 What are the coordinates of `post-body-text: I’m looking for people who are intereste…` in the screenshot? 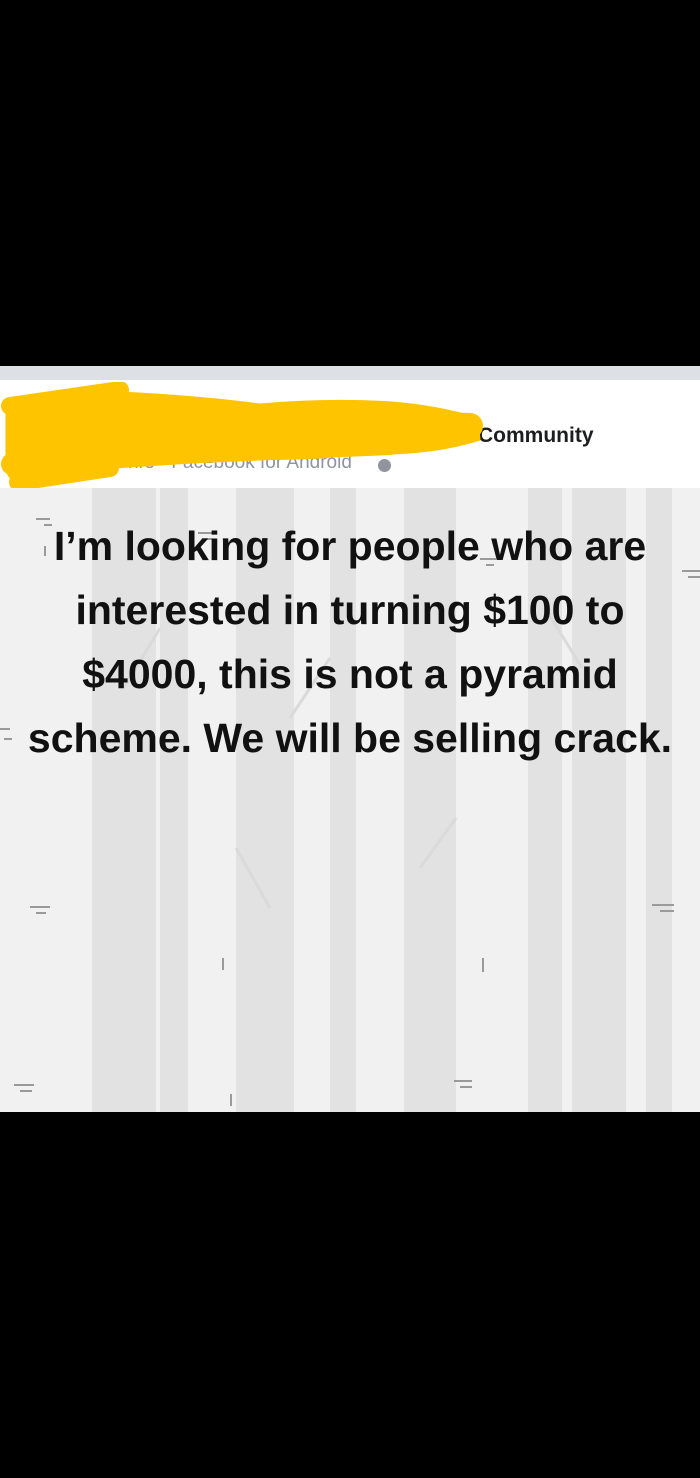 It's located at (350, 642).